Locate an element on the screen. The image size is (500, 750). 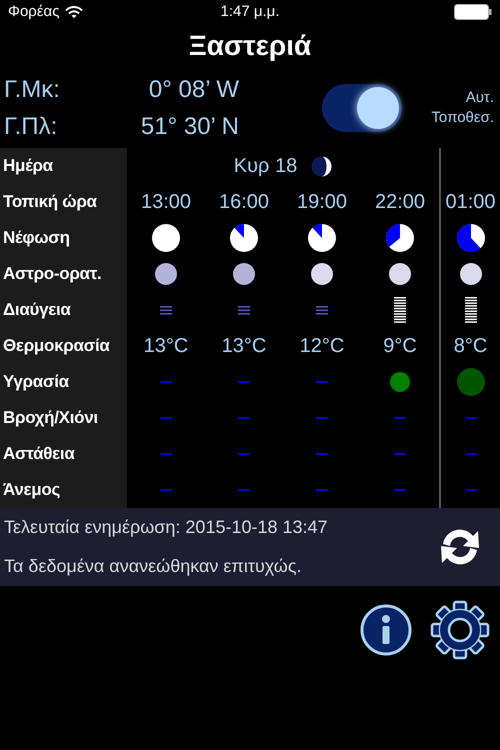
settings-button is located at coordinates (460, 630).